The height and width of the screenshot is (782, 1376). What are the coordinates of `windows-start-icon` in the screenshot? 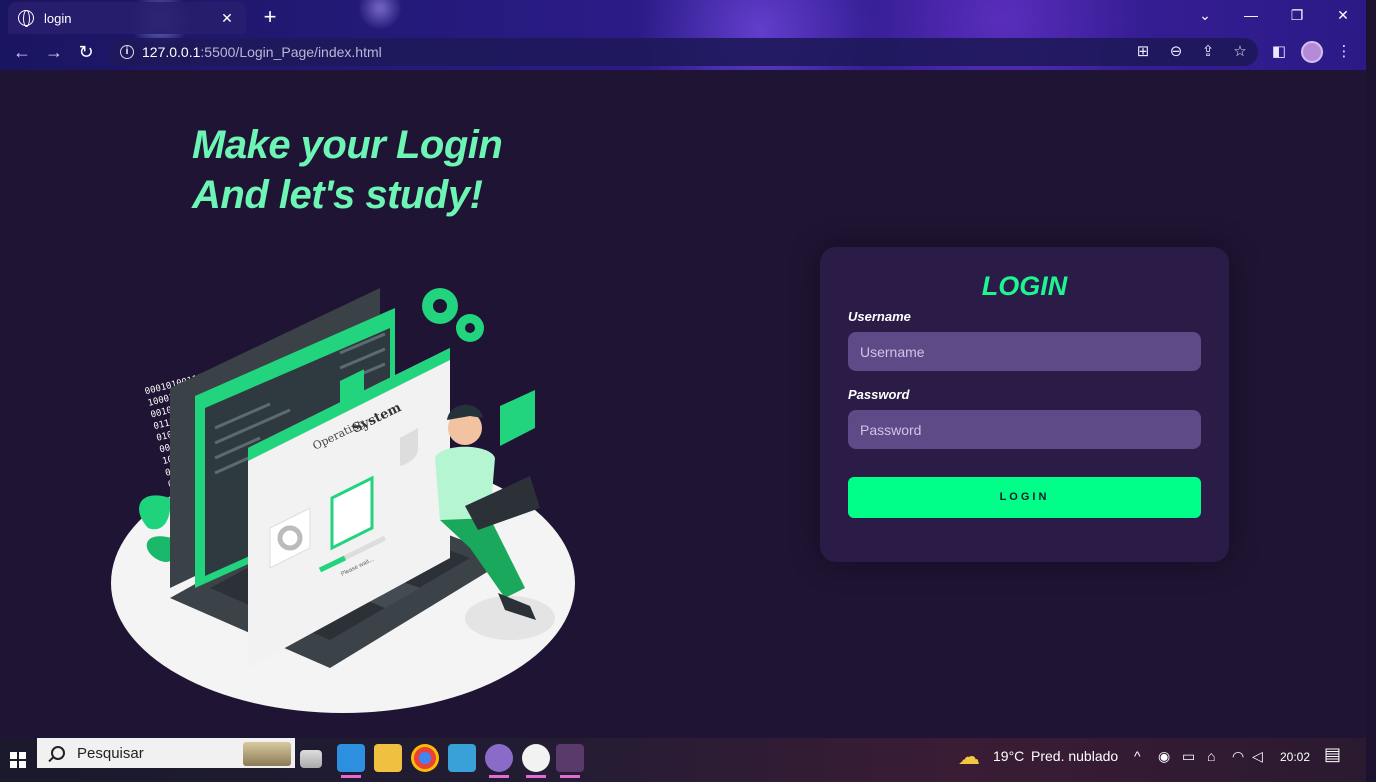 It's located at (18, 760).